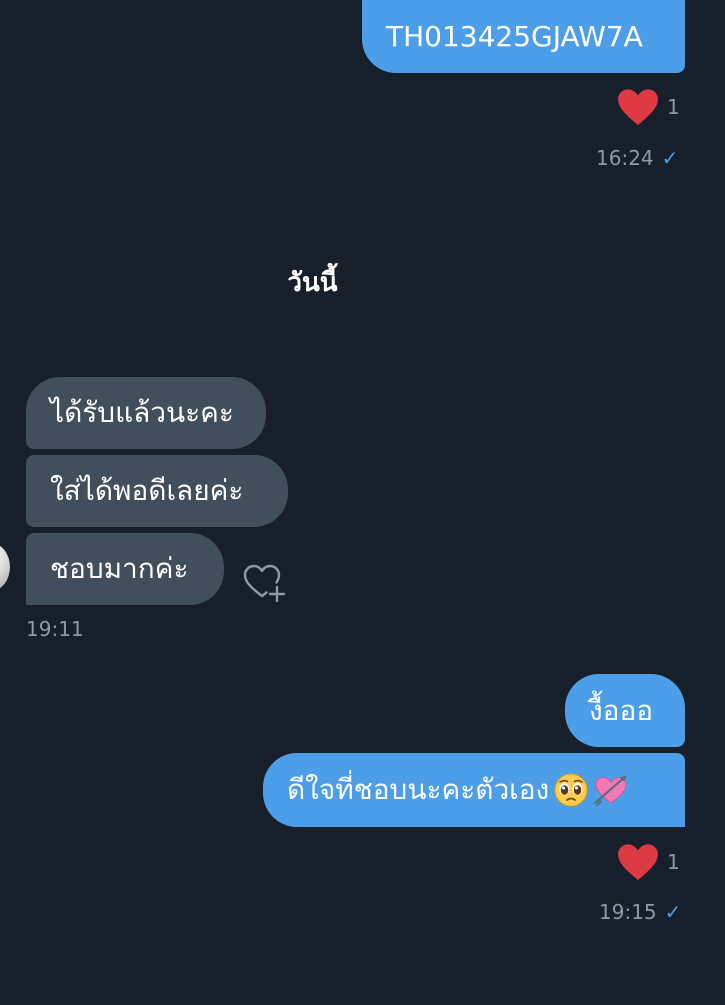  What do you see at coordinates (514, 36) in the screenshot?
I see `message-text: TH013425GJAW7A` at bounding box center [514, 36].